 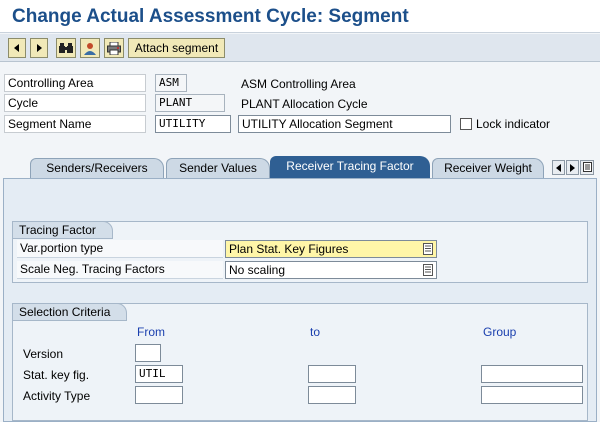 What do you see at coordinates (159, 374) in the screenshot?
I see `stat-key-fig-from-input: UTIL` at bounding box center [159, 374].